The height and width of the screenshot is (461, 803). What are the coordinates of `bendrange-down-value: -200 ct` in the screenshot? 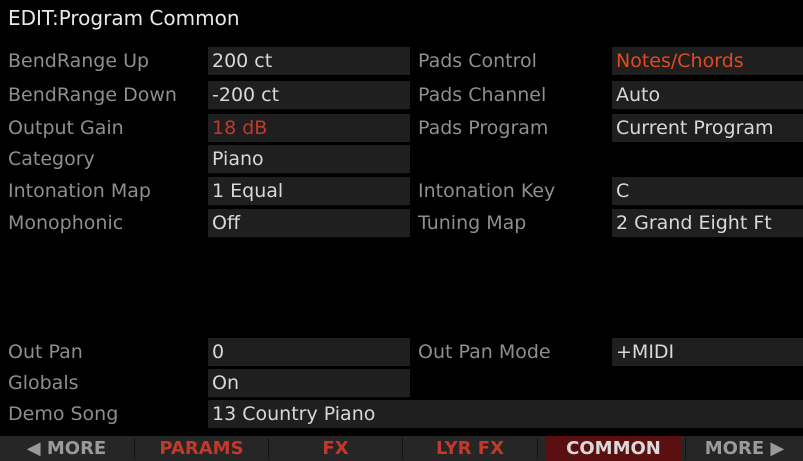 It's located at (309, 95).